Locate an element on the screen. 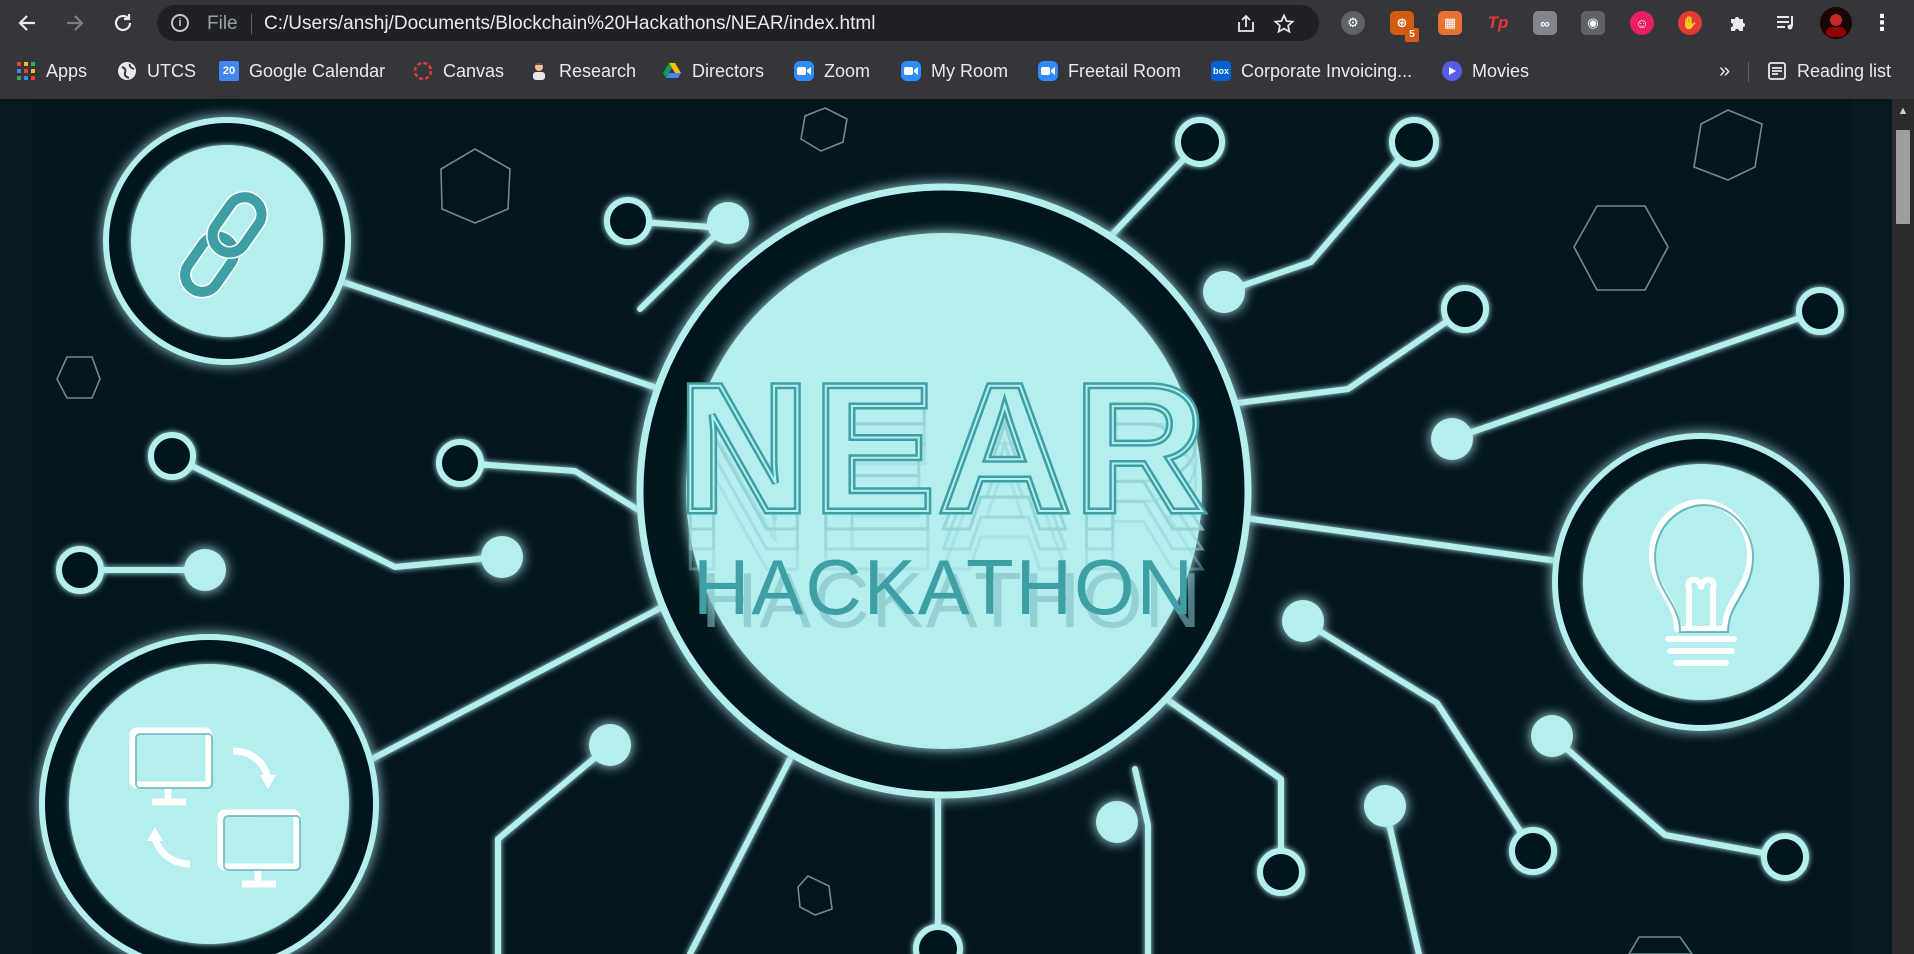 The height and width of the screenshot is (954, 1914). box-icon: box is located at coordinates (1221, 71).